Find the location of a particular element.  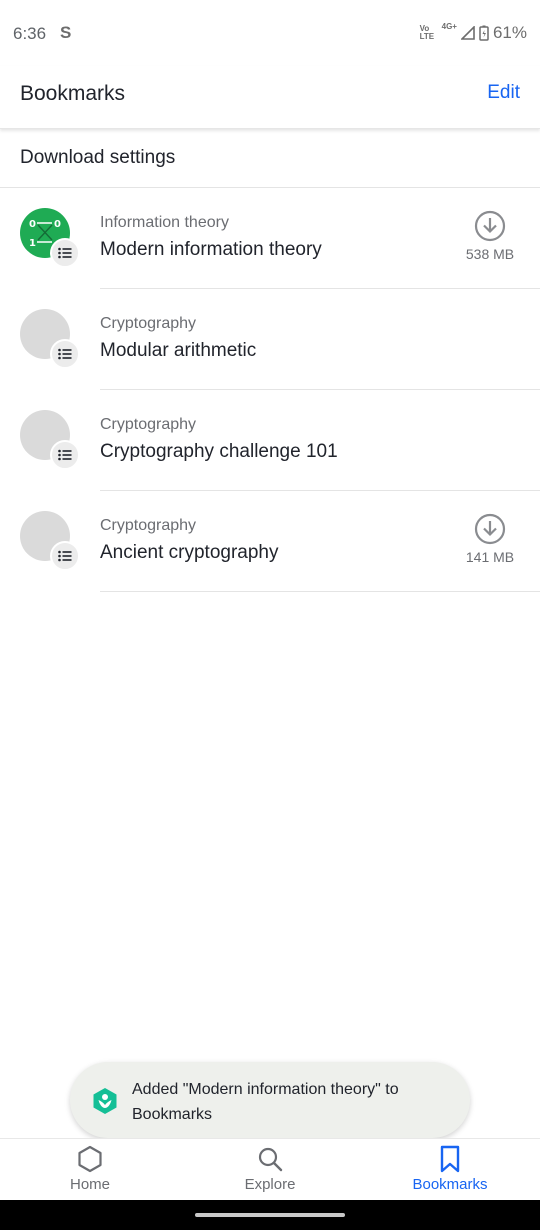

hexagon-home-icon is located at coordinates (90, 1159).